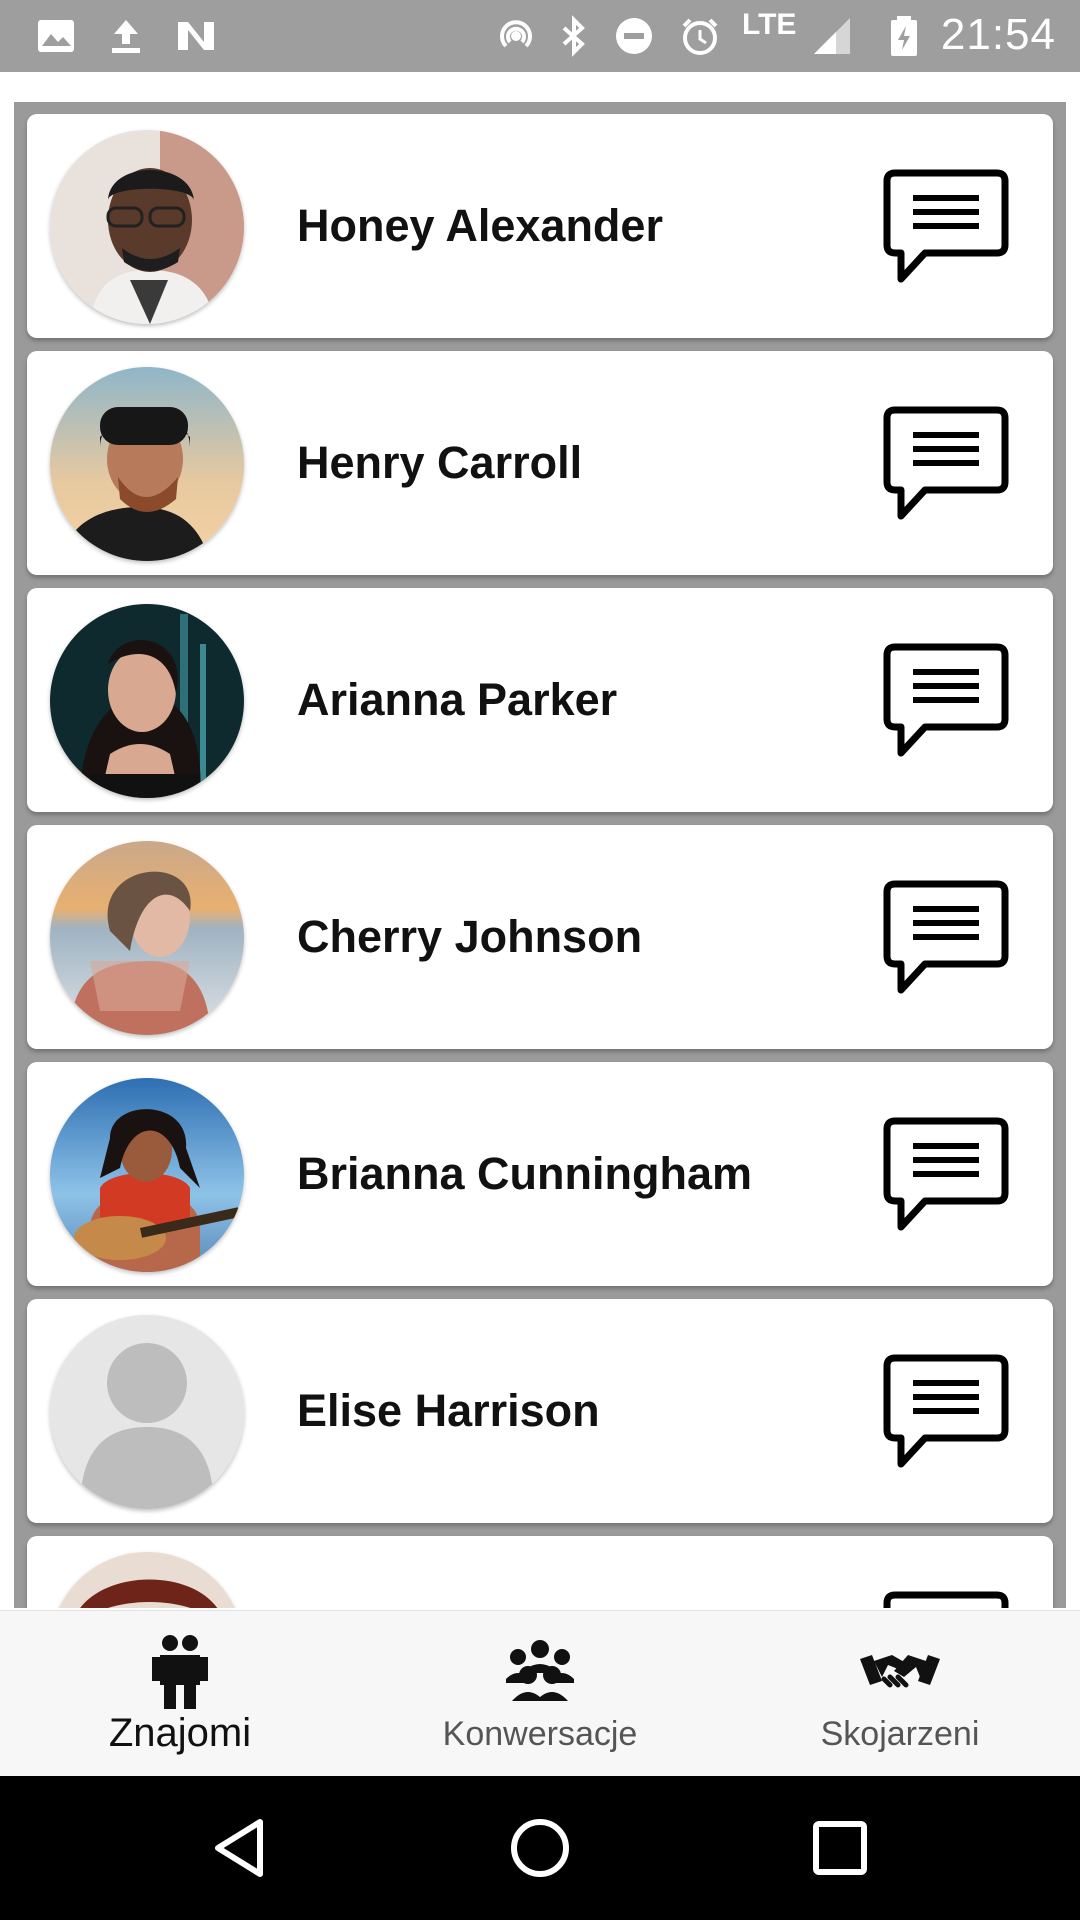 The image size is (1080, 1920). I want to click on handshake-icon, so click(900, 1671).